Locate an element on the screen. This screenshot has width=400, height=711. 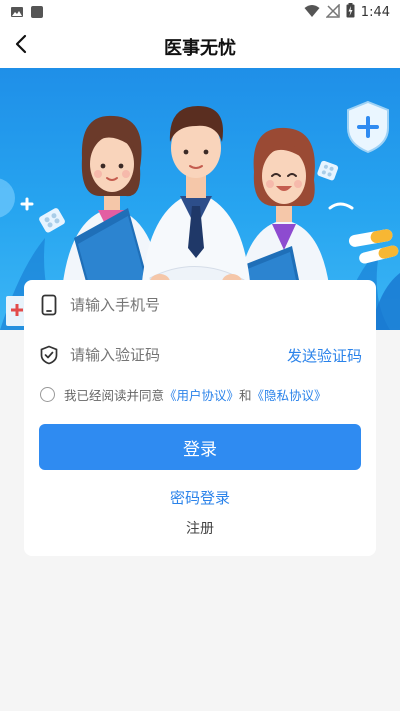
register-link: 注册 is located at coordinates (200, 528).